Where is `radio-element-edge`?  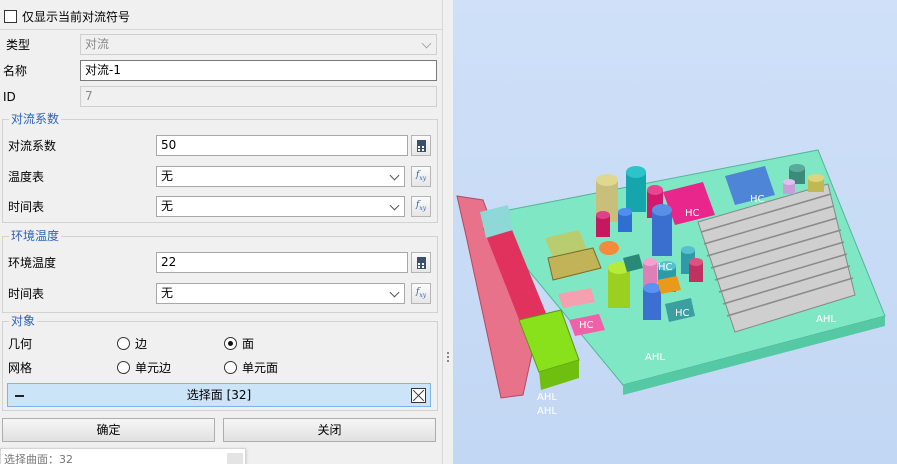
radio-element-edge is located at coordinates (123, 367).